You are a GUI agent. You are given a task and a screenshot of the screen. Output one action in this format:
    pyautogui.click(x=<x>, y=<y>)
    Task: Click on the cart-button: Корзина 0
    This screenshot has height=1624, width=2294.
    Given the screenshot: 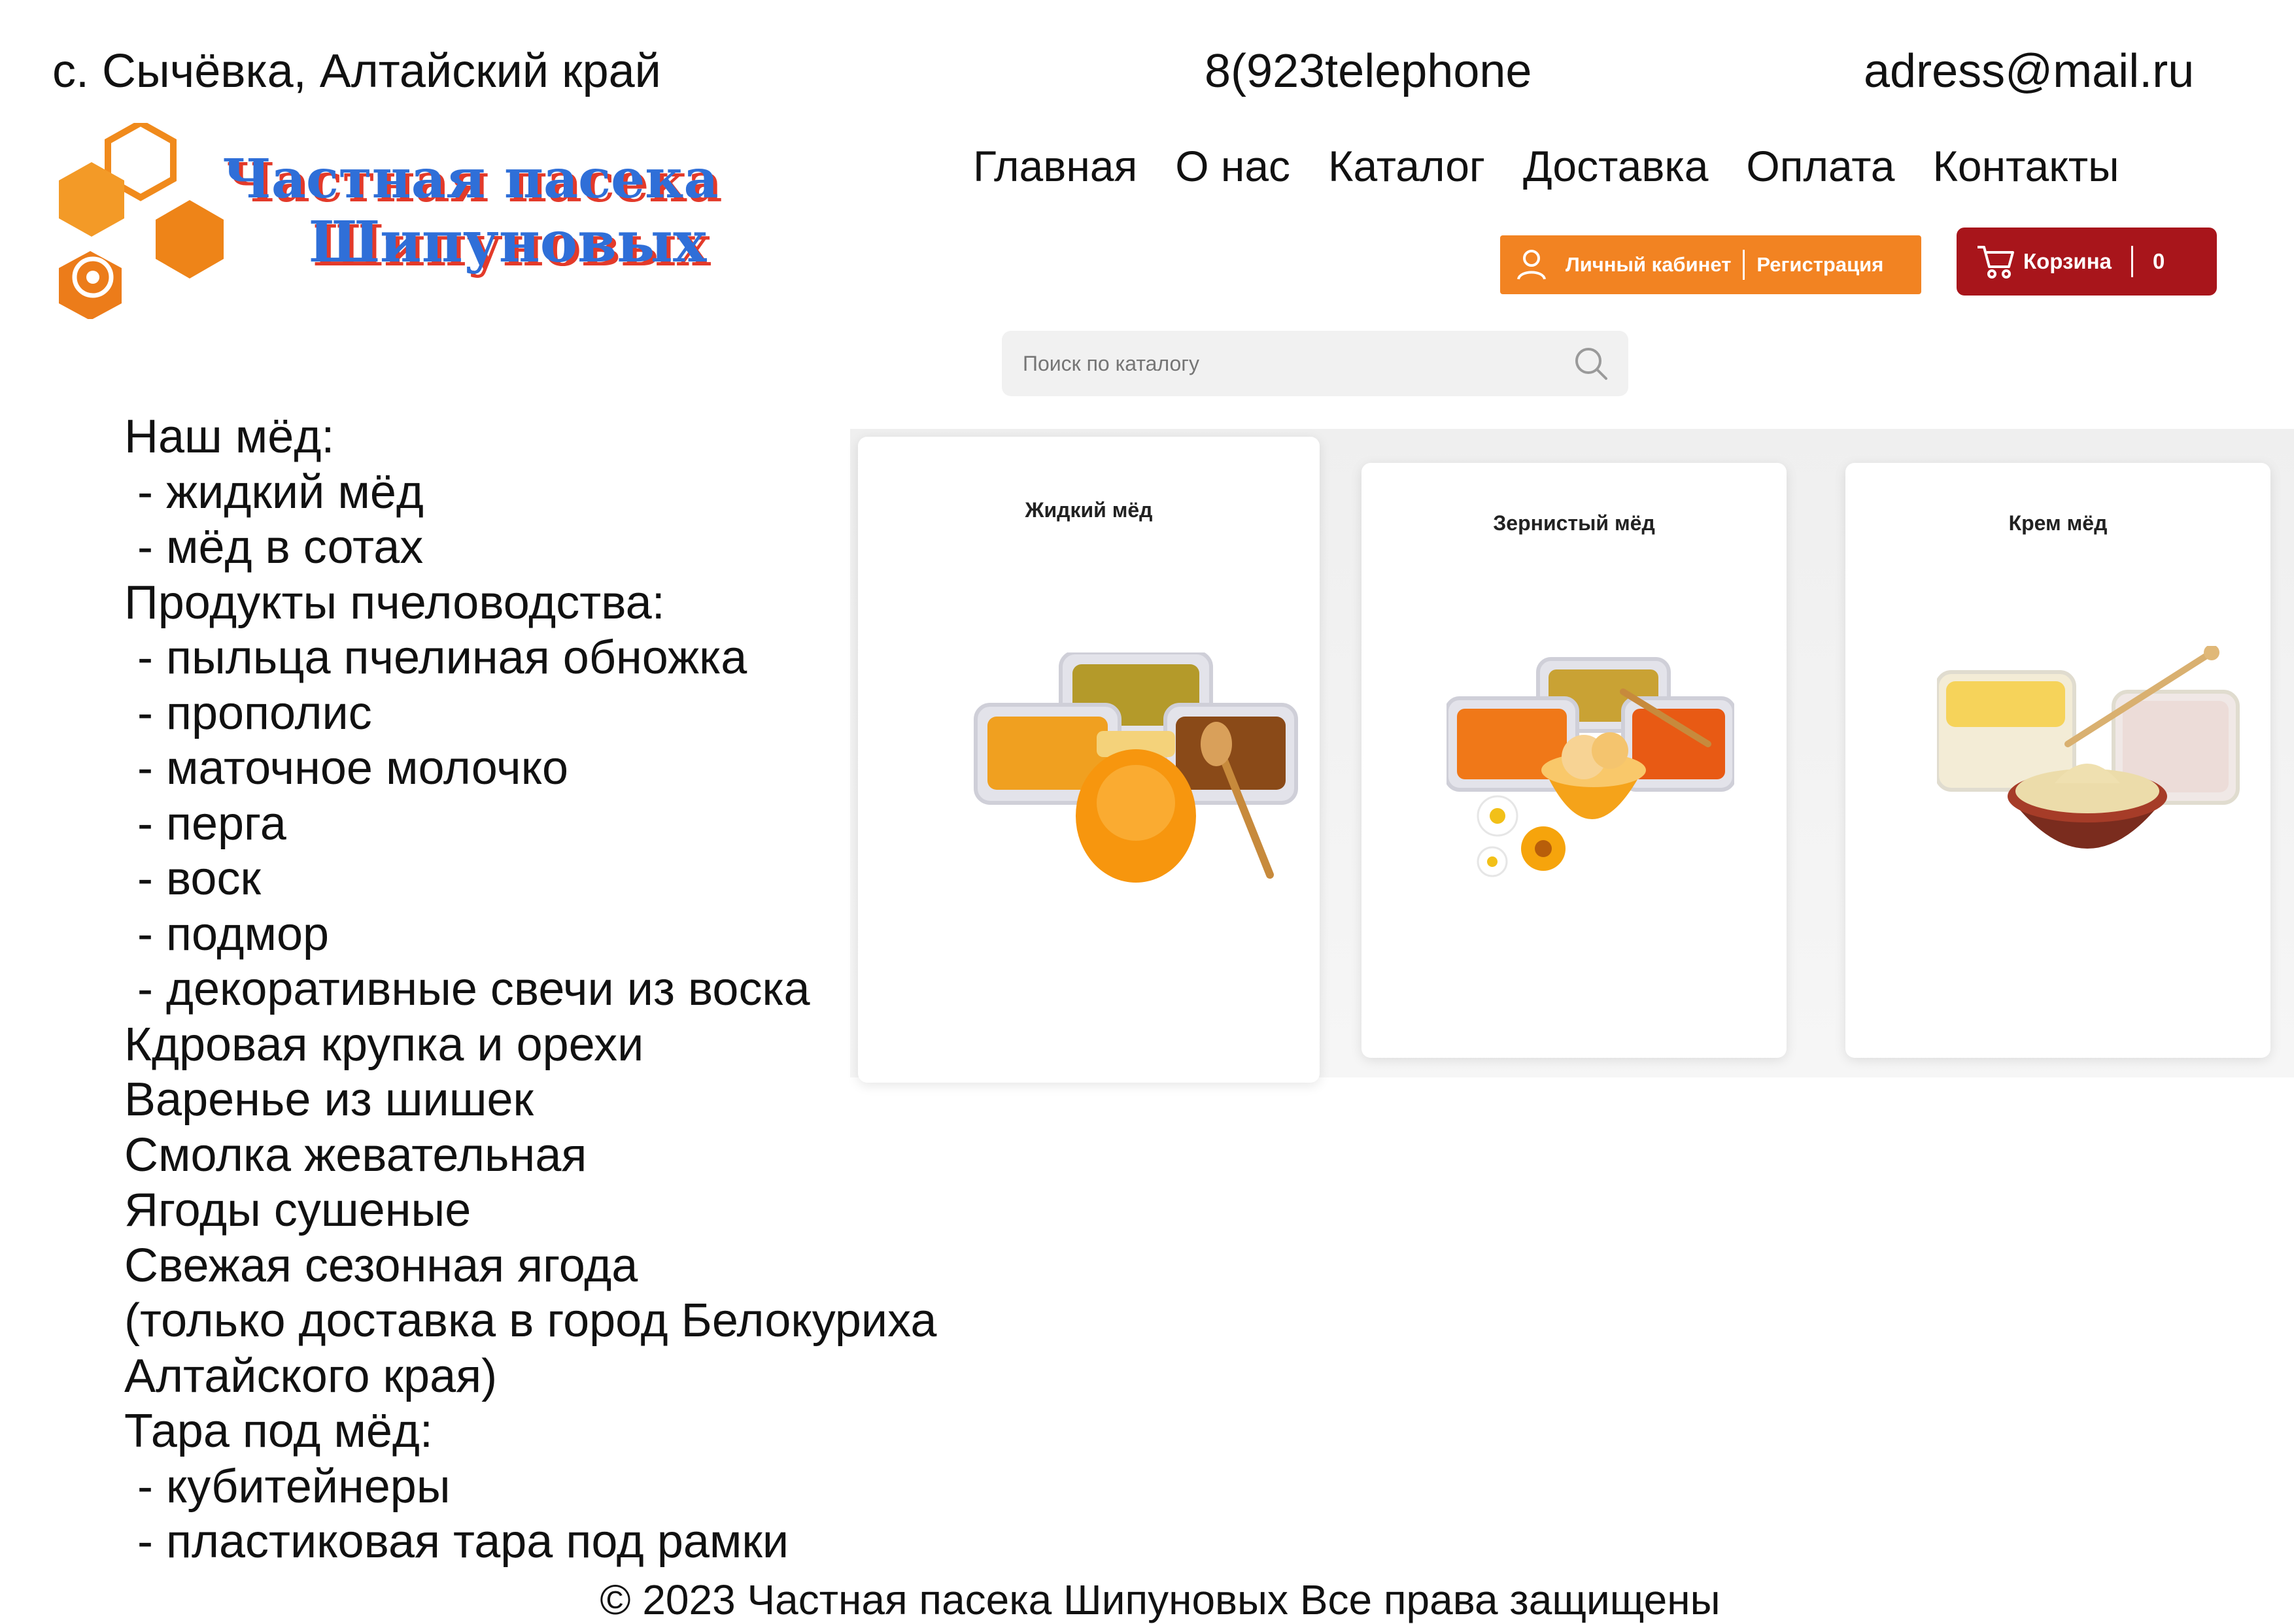 What is the action you would take?
    pyautogui.click(x=2087, y=262)
    